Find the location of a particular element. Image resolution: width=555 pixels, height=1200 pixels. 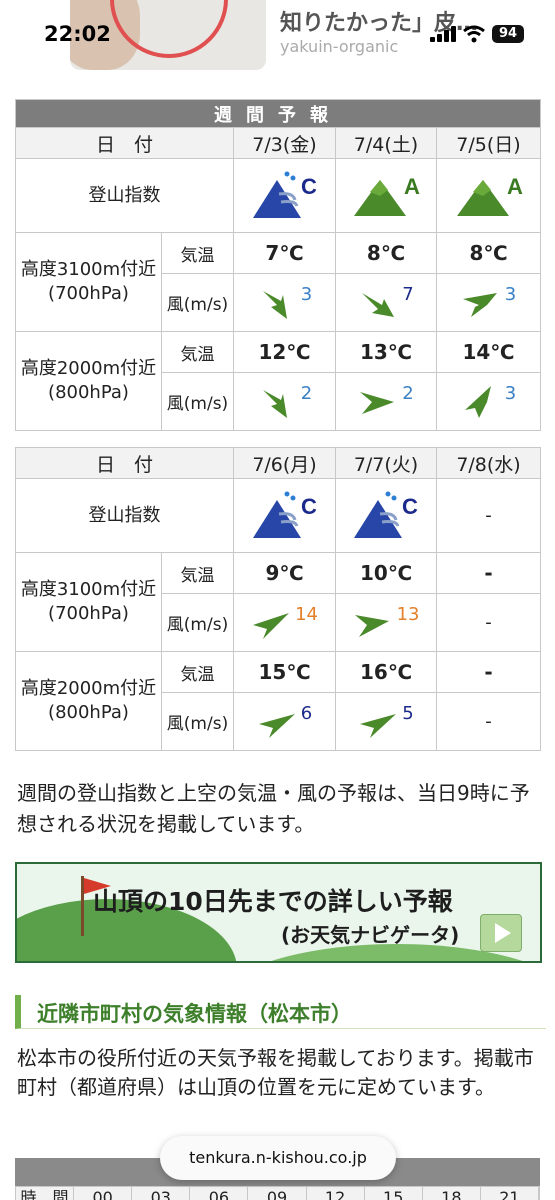

hour-cell: 18 is located at coordinates (452, 1193).